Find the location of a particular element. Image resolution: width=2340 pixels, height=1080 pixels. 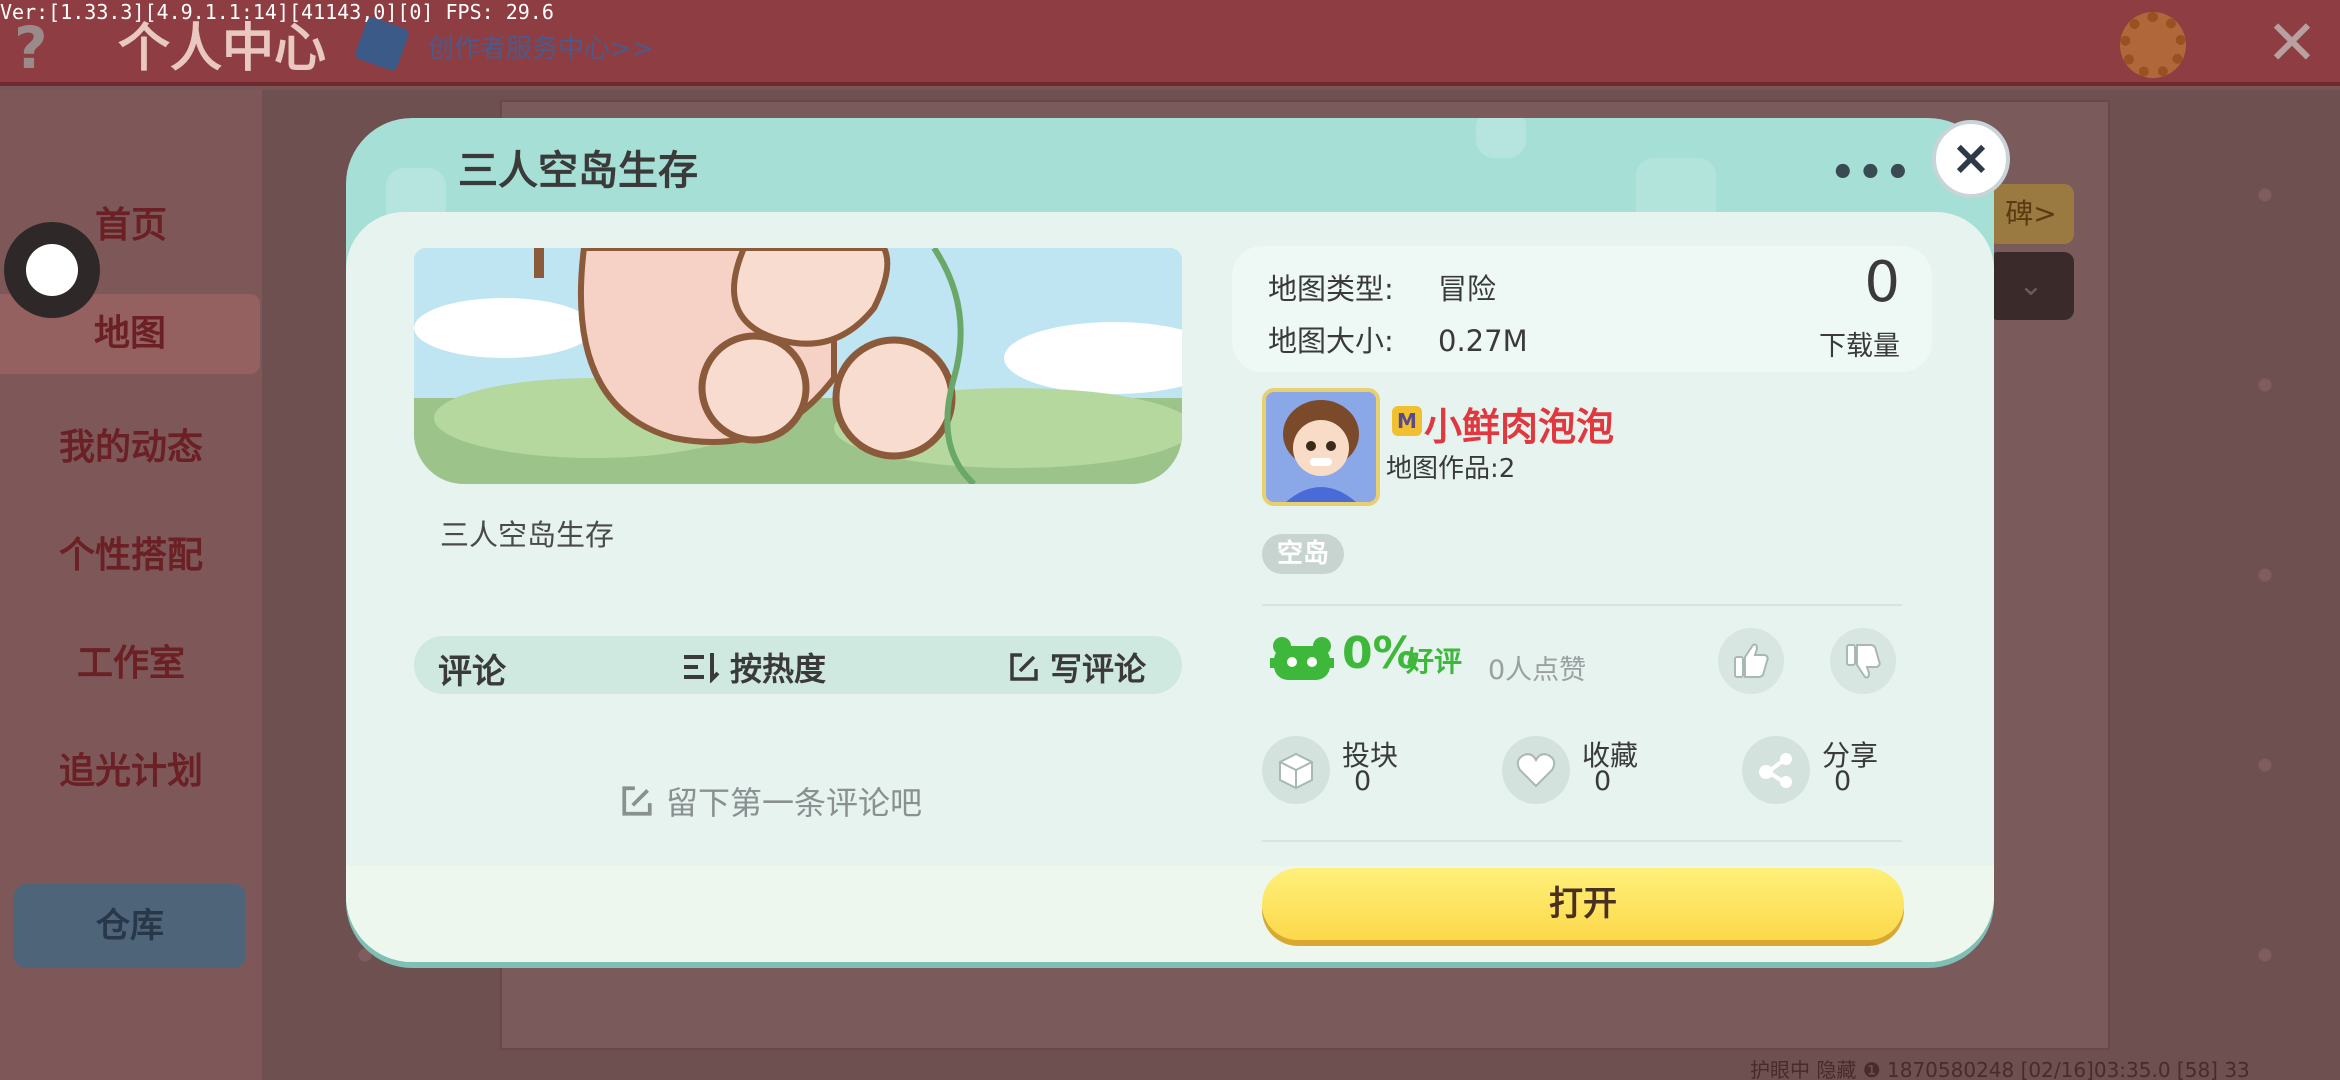

like-count: 0人点赞 is located at coordinates (1537, 670).